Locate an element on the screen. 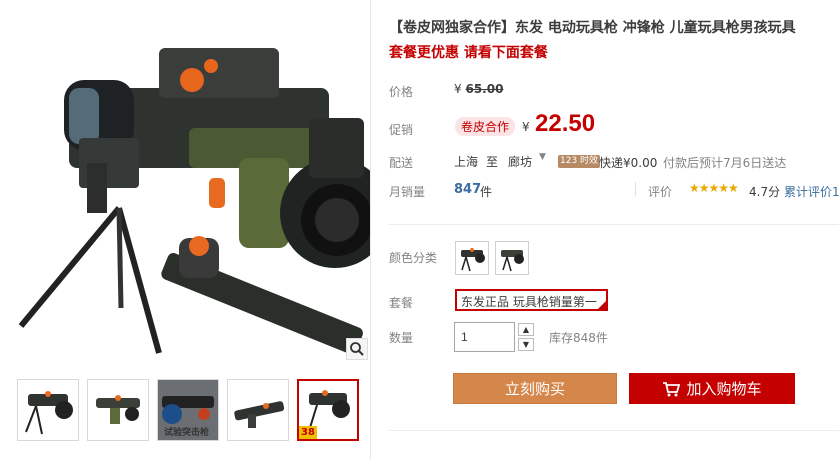 The height and width of the screenshot is (459, 839). buy-now-label: 立刻购买 is located at coordinates (534, 389).